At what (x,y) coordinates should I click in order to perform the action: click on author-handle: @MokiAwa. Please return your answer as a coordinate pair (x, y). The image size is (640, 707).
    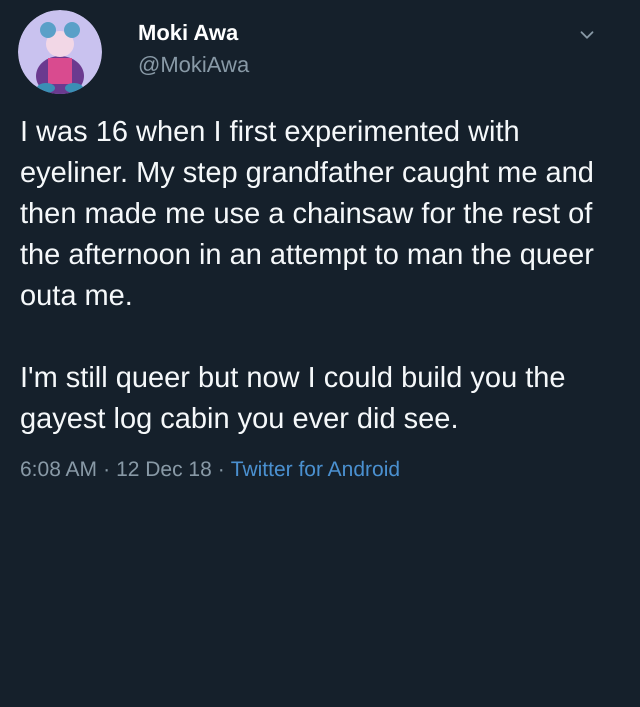
    Looking at the image, I should click on (194, 65).